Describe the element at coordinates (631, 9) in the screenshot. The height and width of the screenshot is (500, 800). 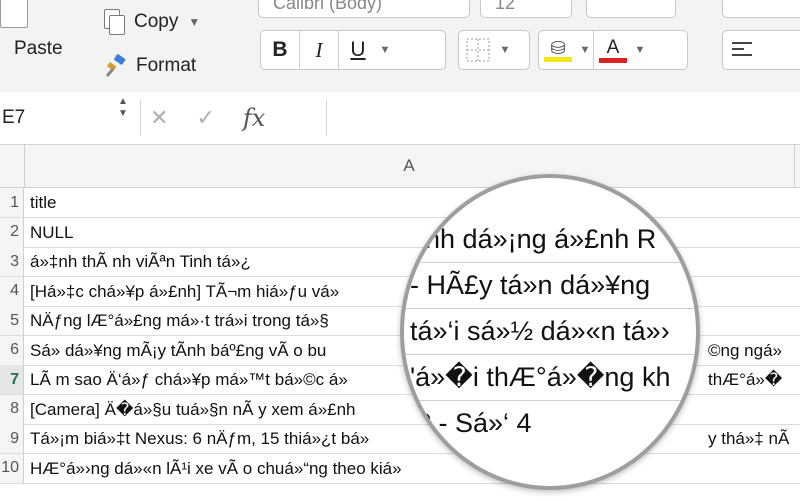
I see `font-size-grow-buttons` at that location.